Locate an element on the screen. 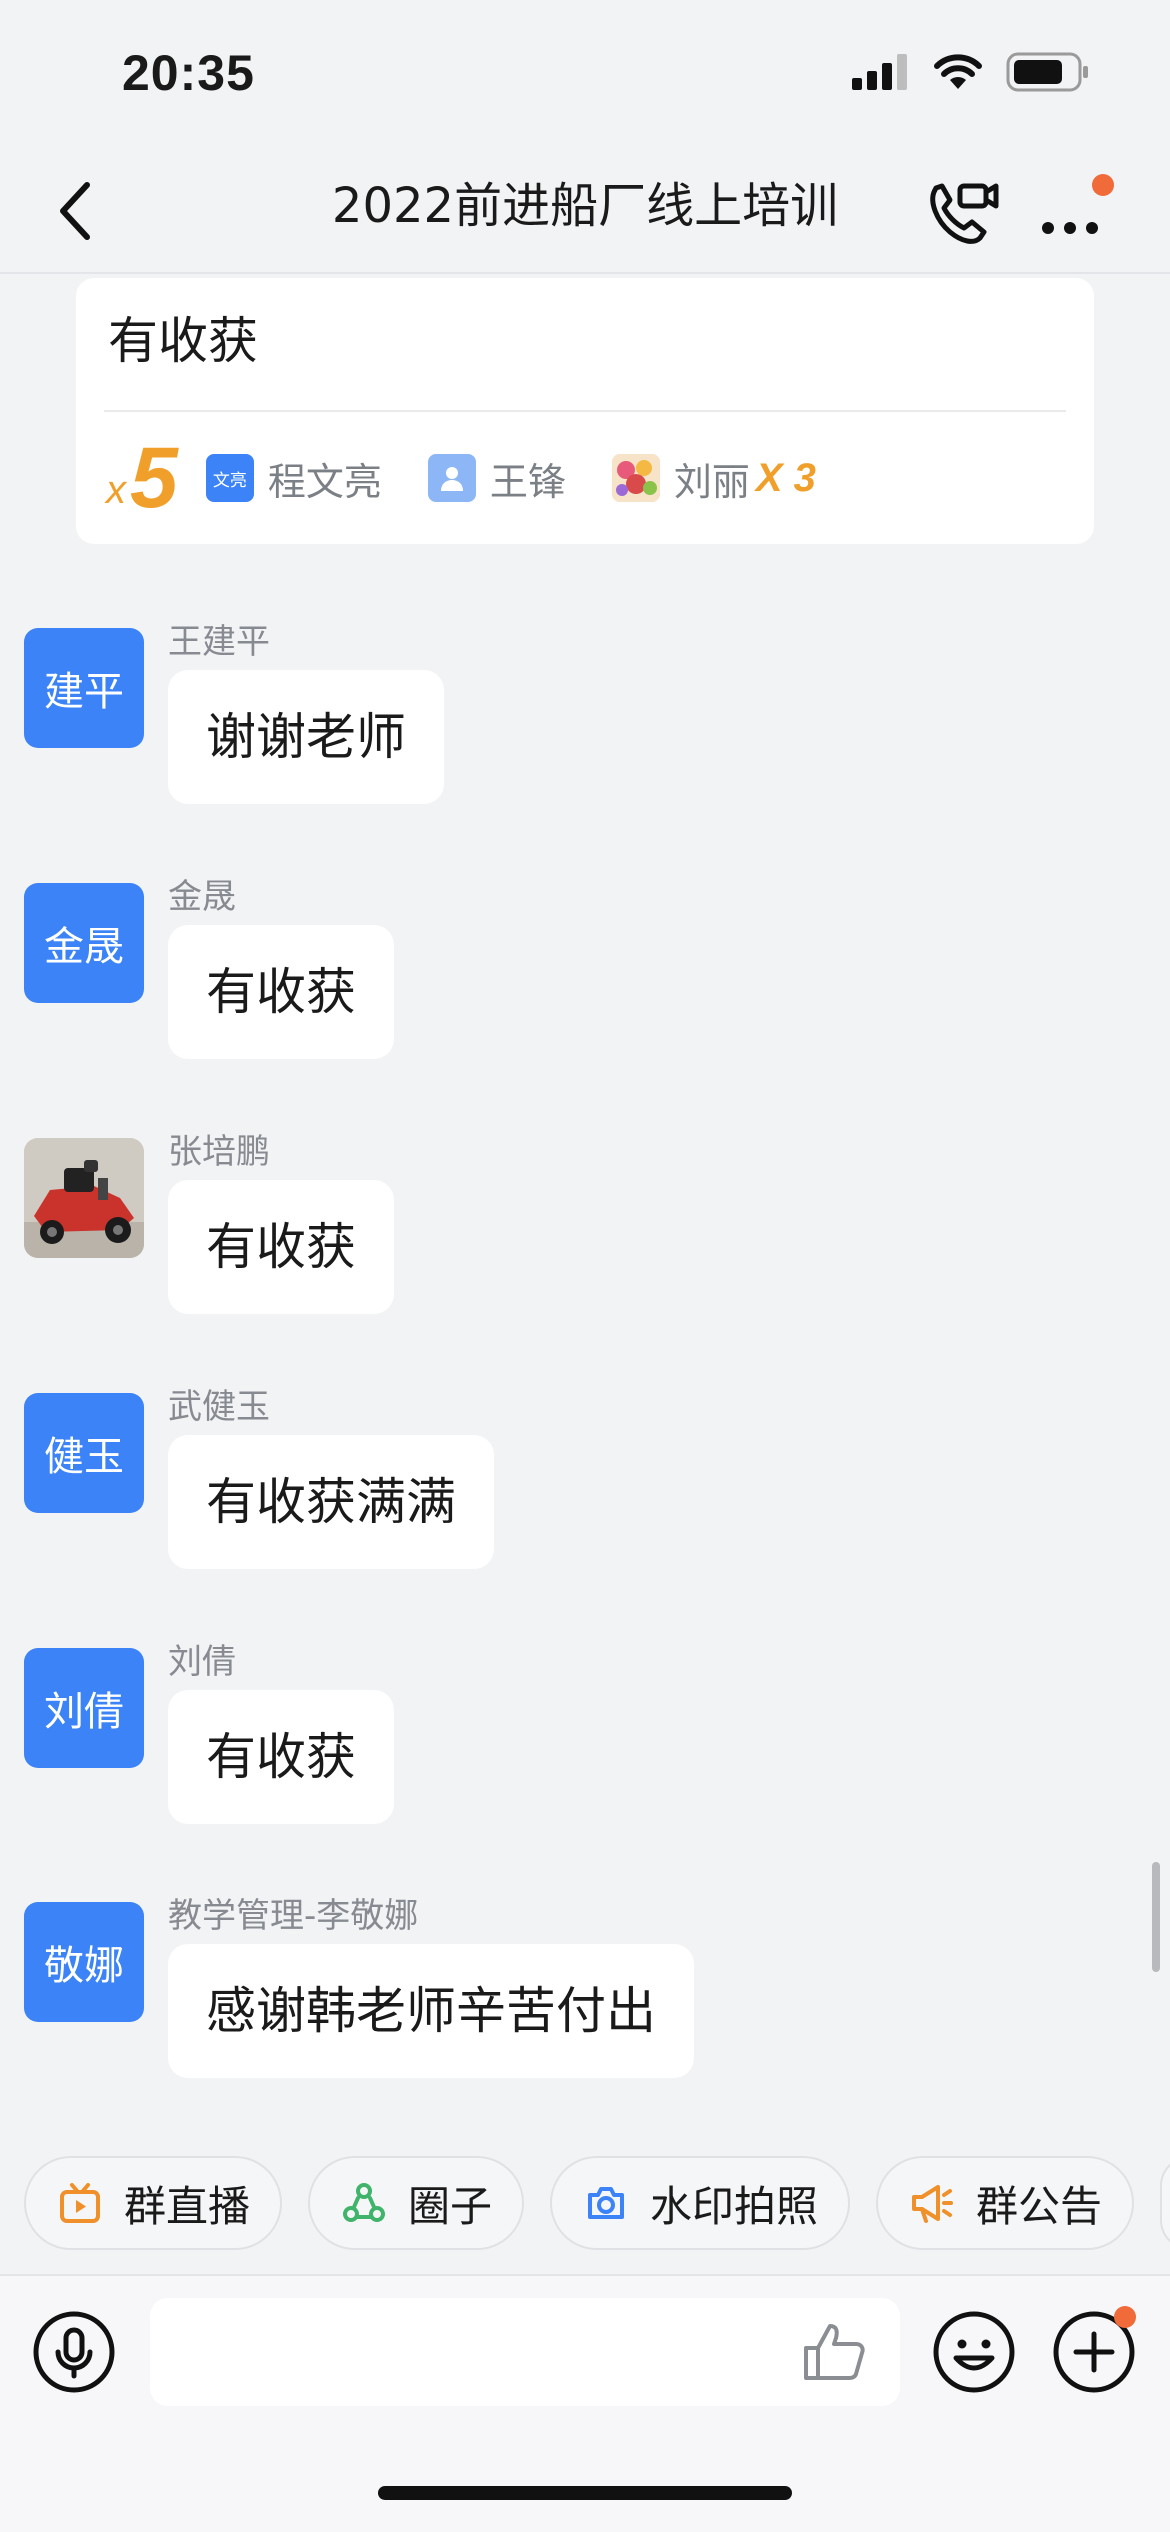 The width and height of the screenshot is (1170, 2532). wifi-icon is located at coordinates (958, 71).